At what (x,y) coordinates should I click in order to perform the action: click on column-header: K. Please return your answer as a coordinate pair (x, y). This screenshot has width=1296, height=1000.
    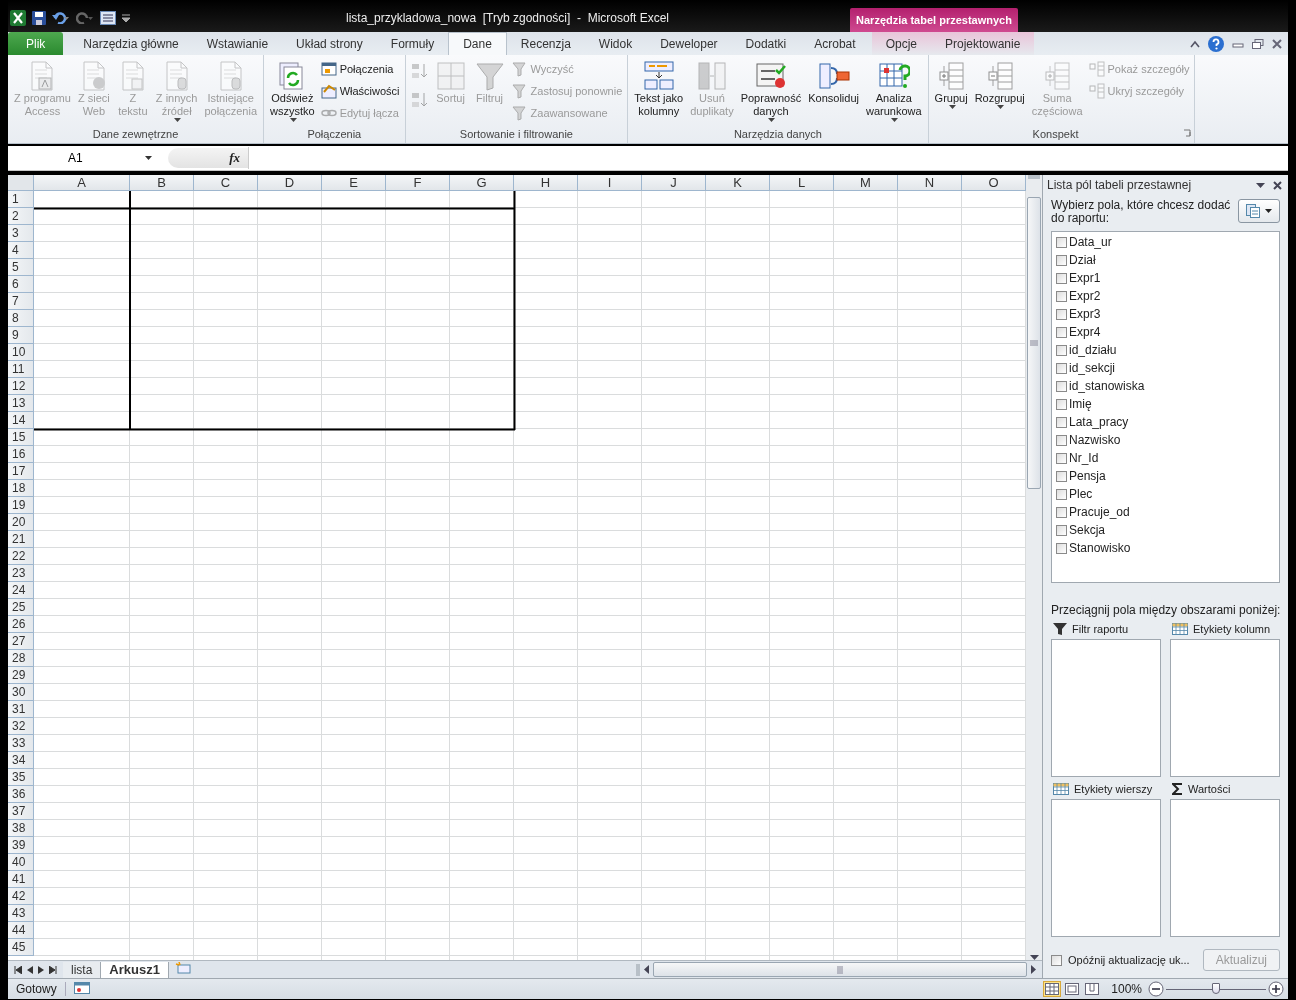
    Looking at the image, I should click on (738, 183).